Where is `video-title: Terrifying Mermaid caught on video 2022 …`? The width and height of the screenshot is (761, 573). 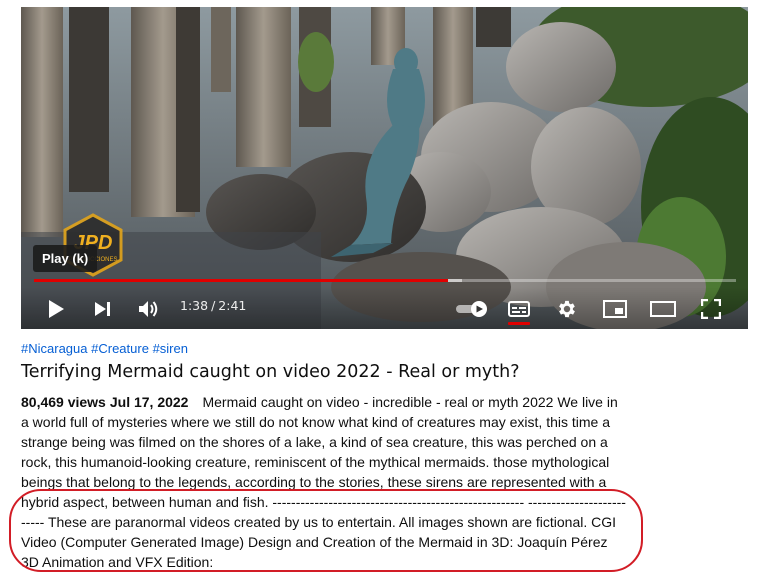 video-title: Terrifying Mermaid caught on video 2022 … is located at coordinates (270, 372).